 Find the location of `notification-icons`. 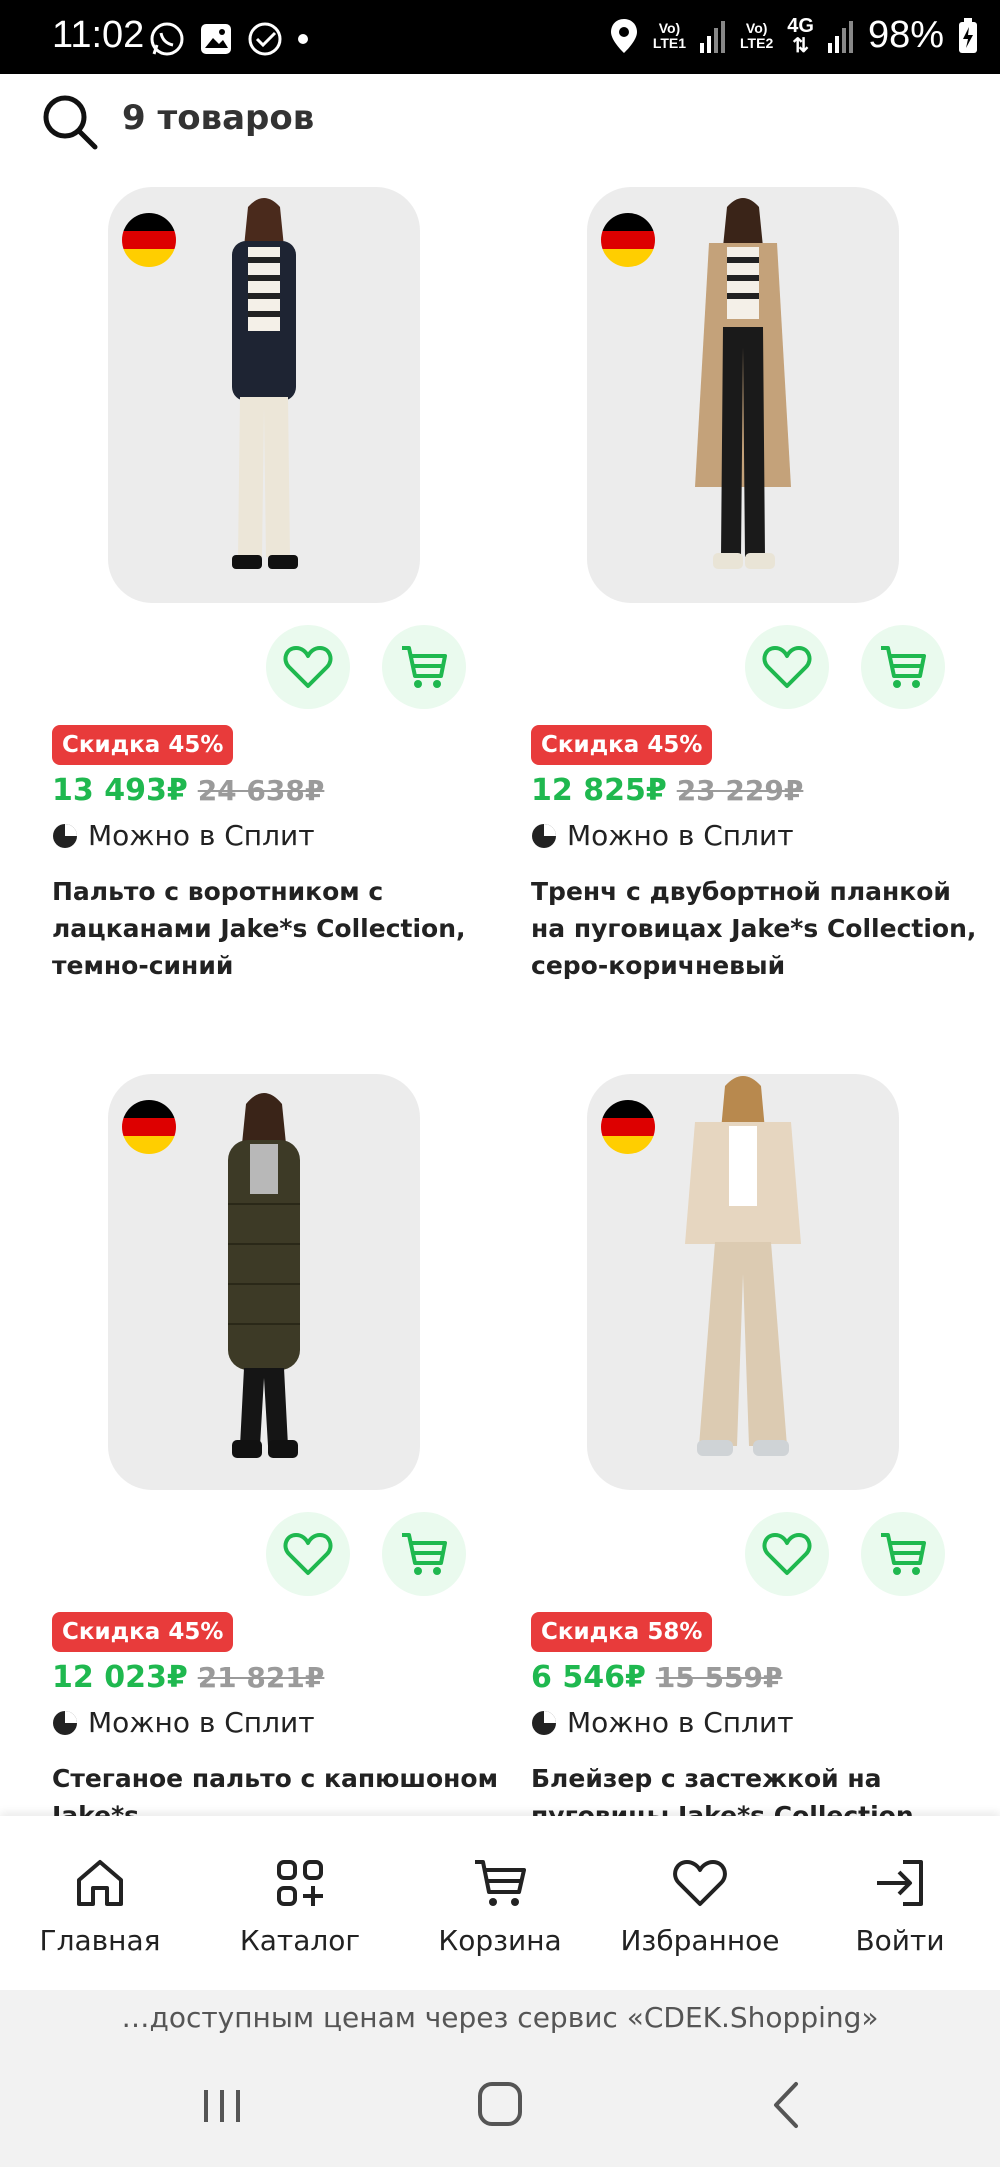

notification-icons is located at coordinates (229, 39).